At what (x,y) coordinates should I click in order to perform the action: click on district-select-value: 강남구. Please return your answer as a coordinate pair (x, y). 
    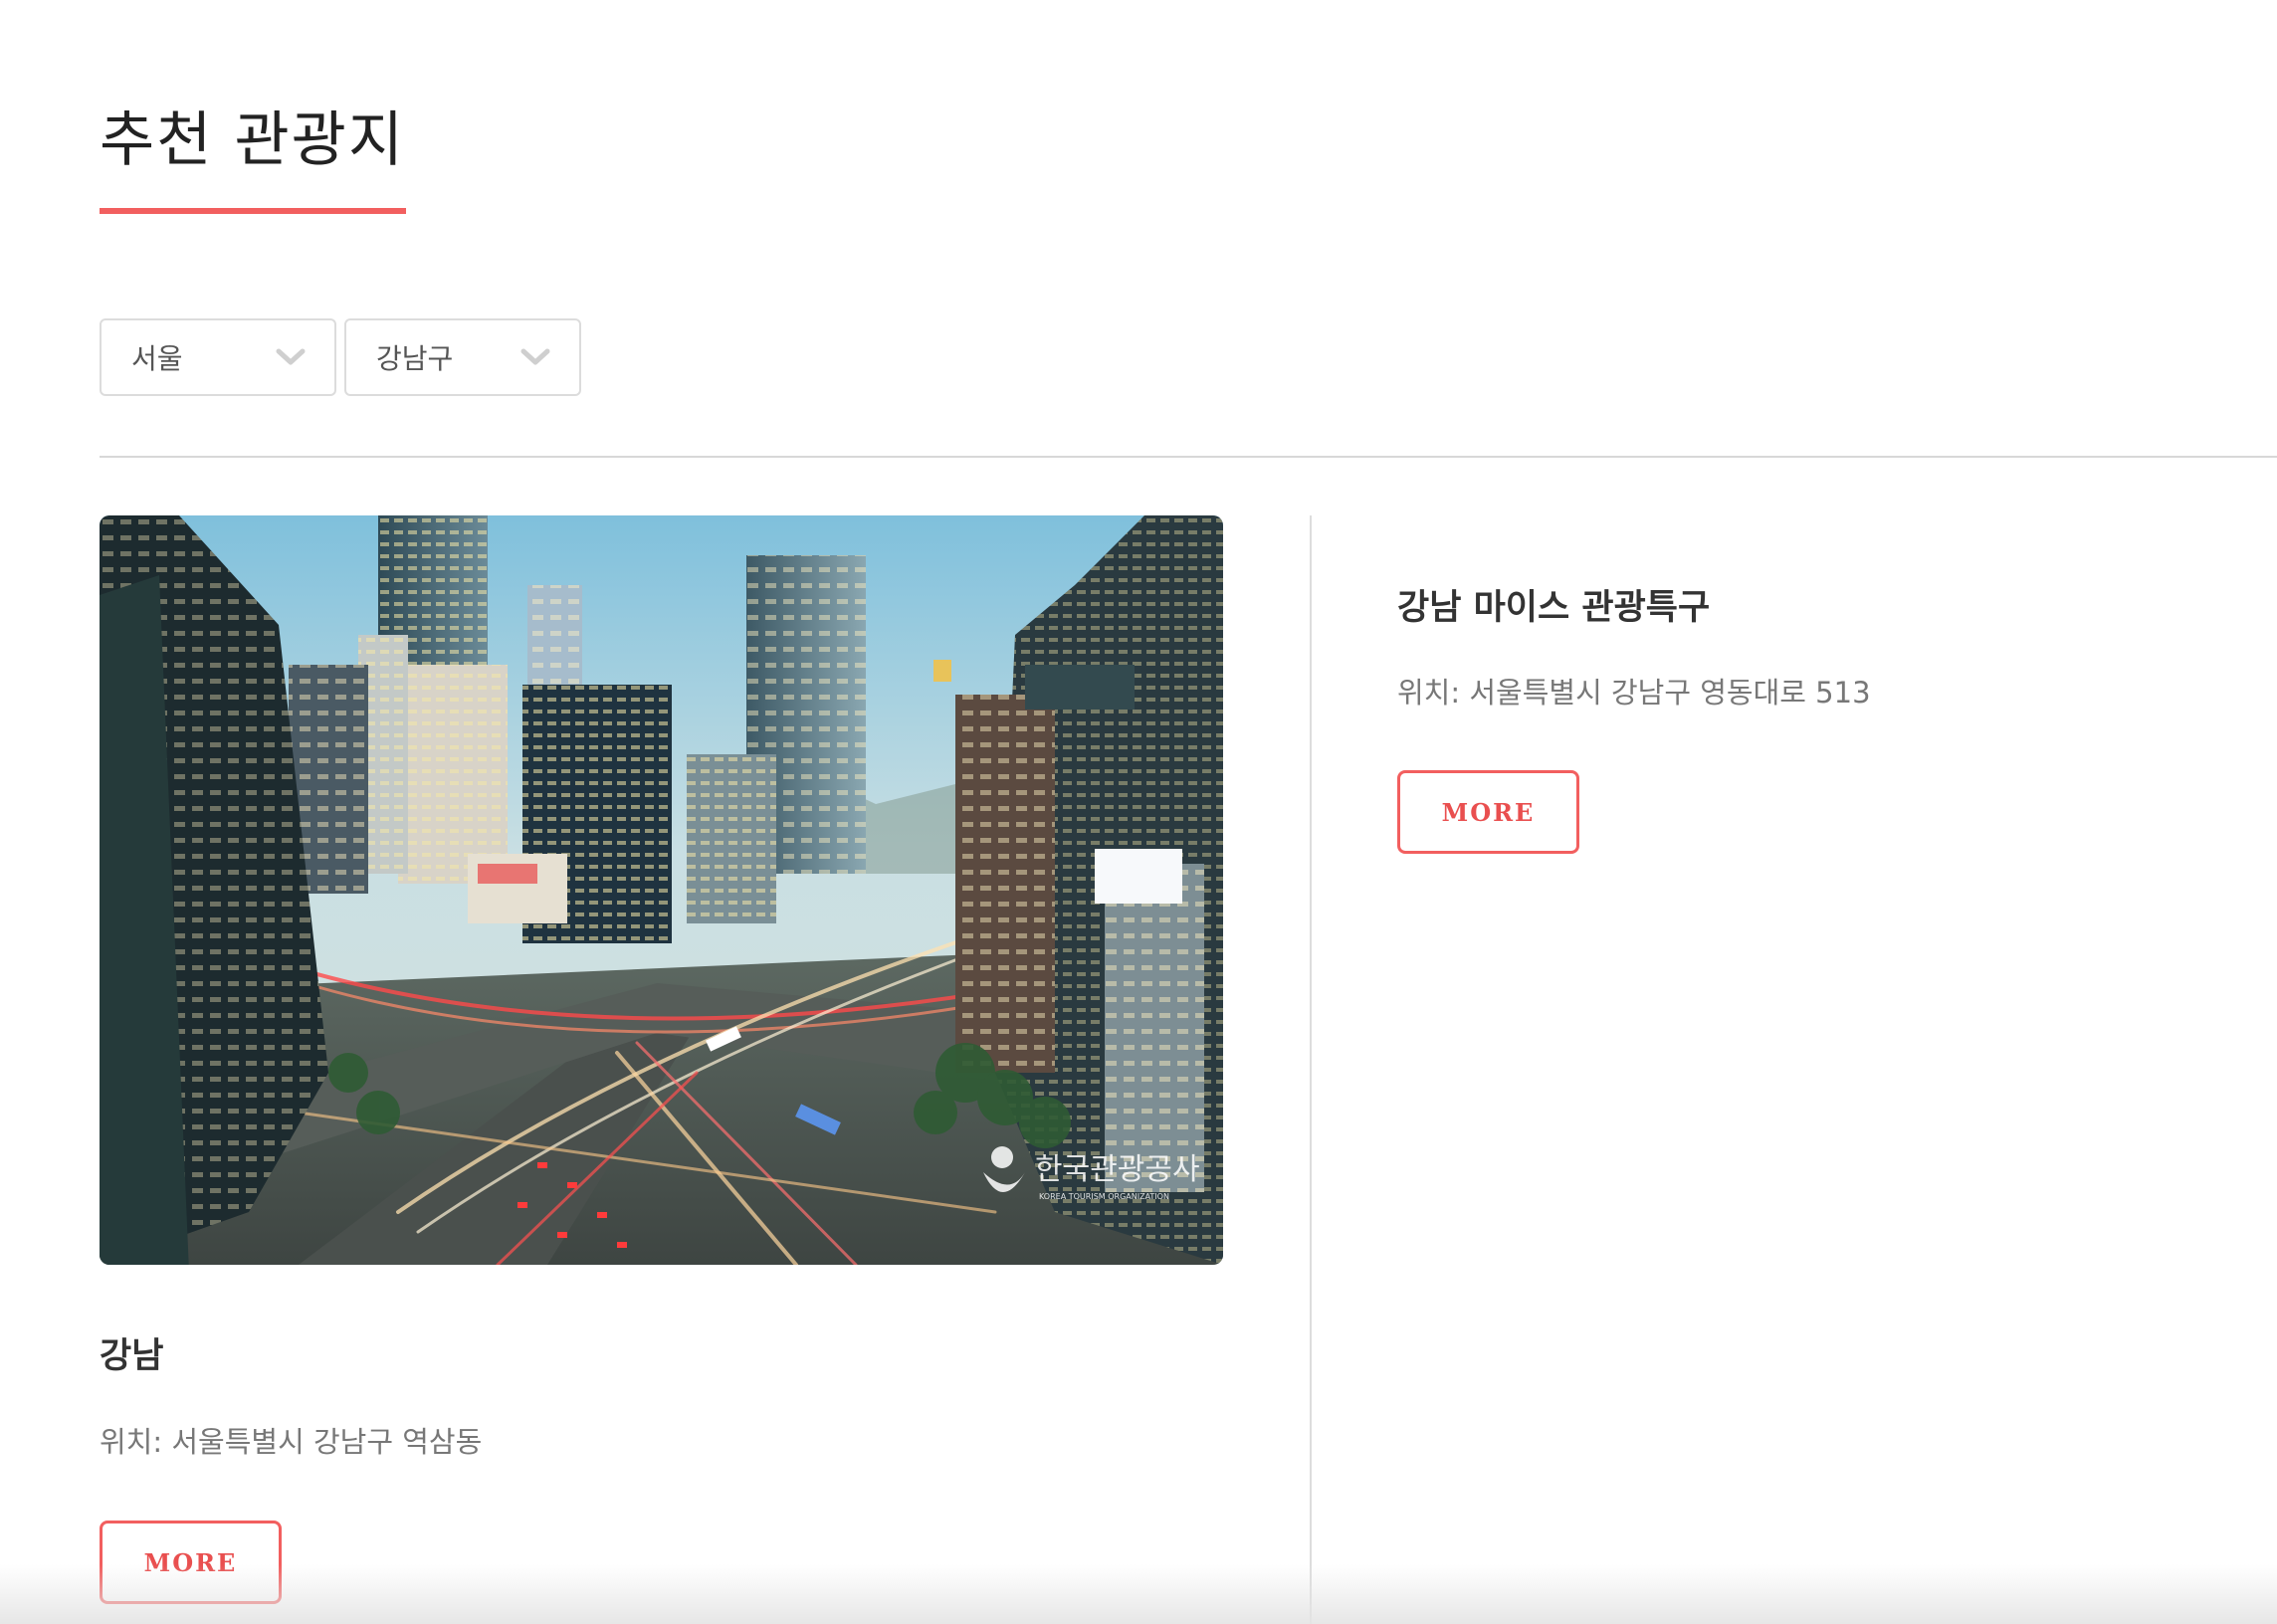
    Looking at the image, I should click on (415, 358).